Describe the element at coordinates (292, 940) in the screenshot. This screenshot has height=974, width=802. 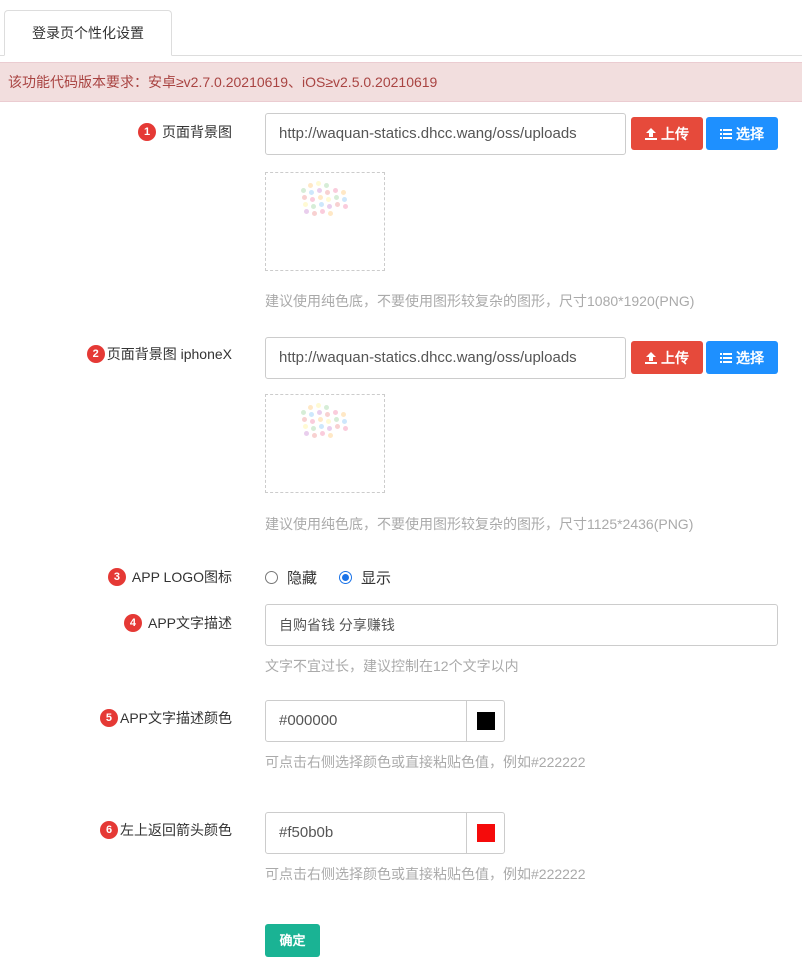
I see `confirm-button: 确定` at that location.